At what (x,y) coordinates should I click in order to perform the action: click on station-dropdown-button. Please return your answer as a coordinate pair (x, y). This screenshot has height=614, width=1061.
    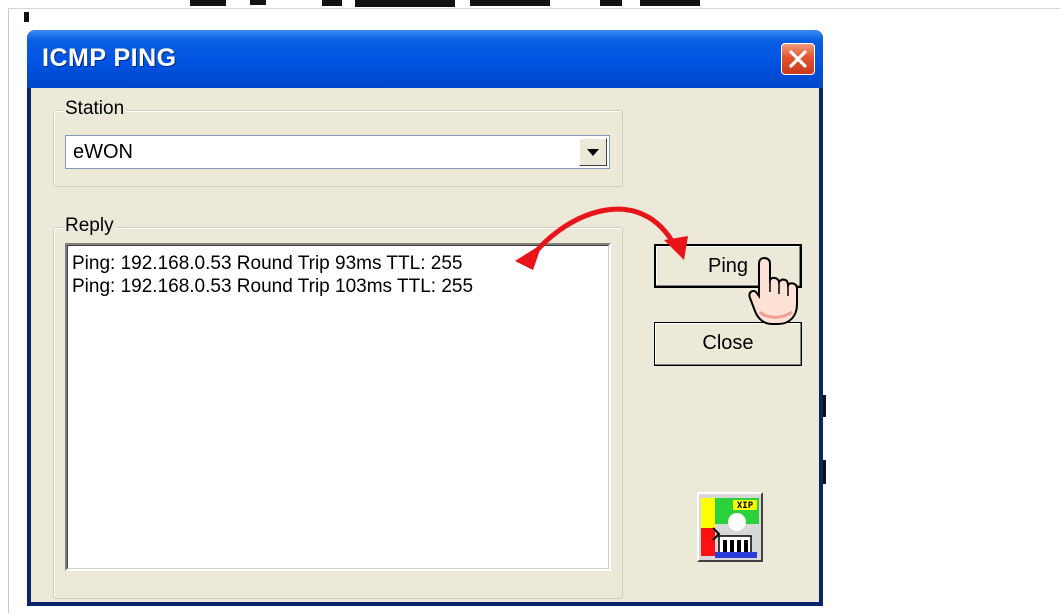
    Looking at the image, I should click on (593, 152).